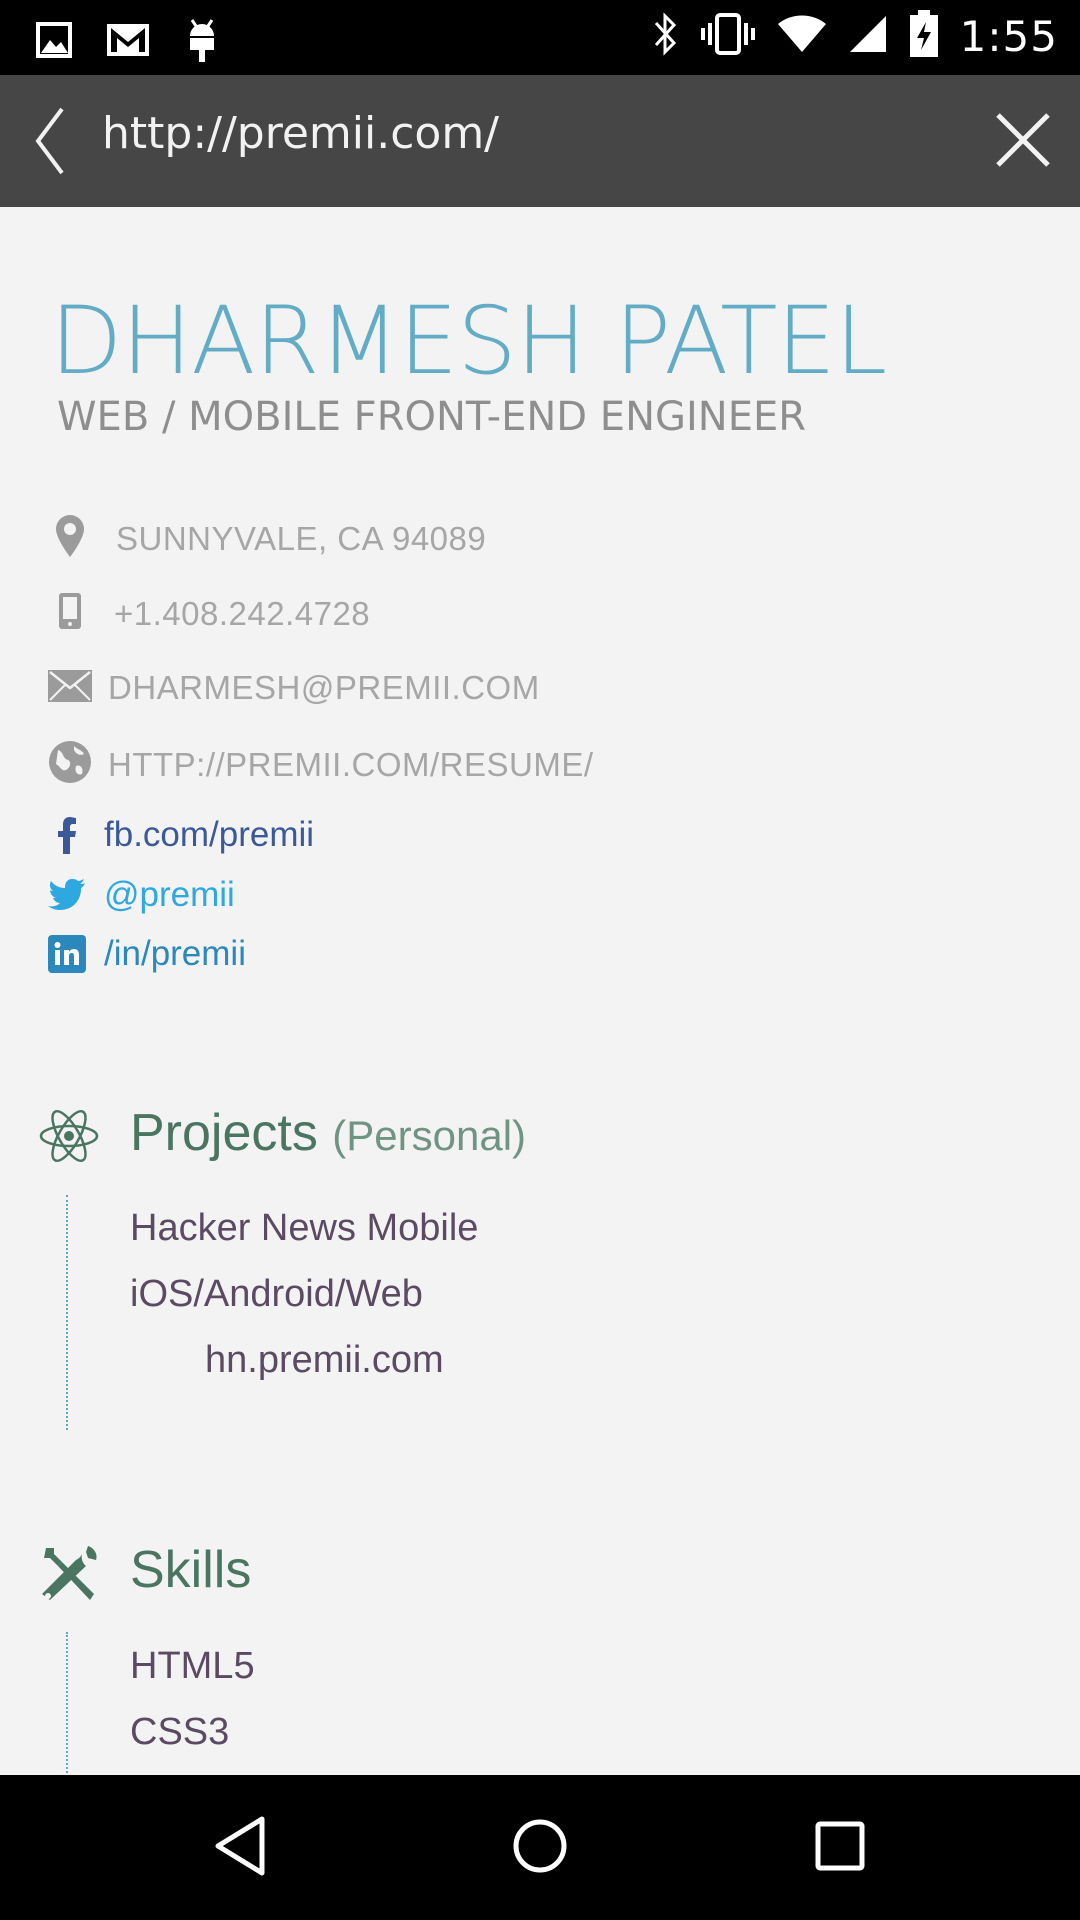 Image resolution: width=1080 pixels, height=1920 pixels. I want to click on phone-row: +1.408.242.4728, so click(214, 613).